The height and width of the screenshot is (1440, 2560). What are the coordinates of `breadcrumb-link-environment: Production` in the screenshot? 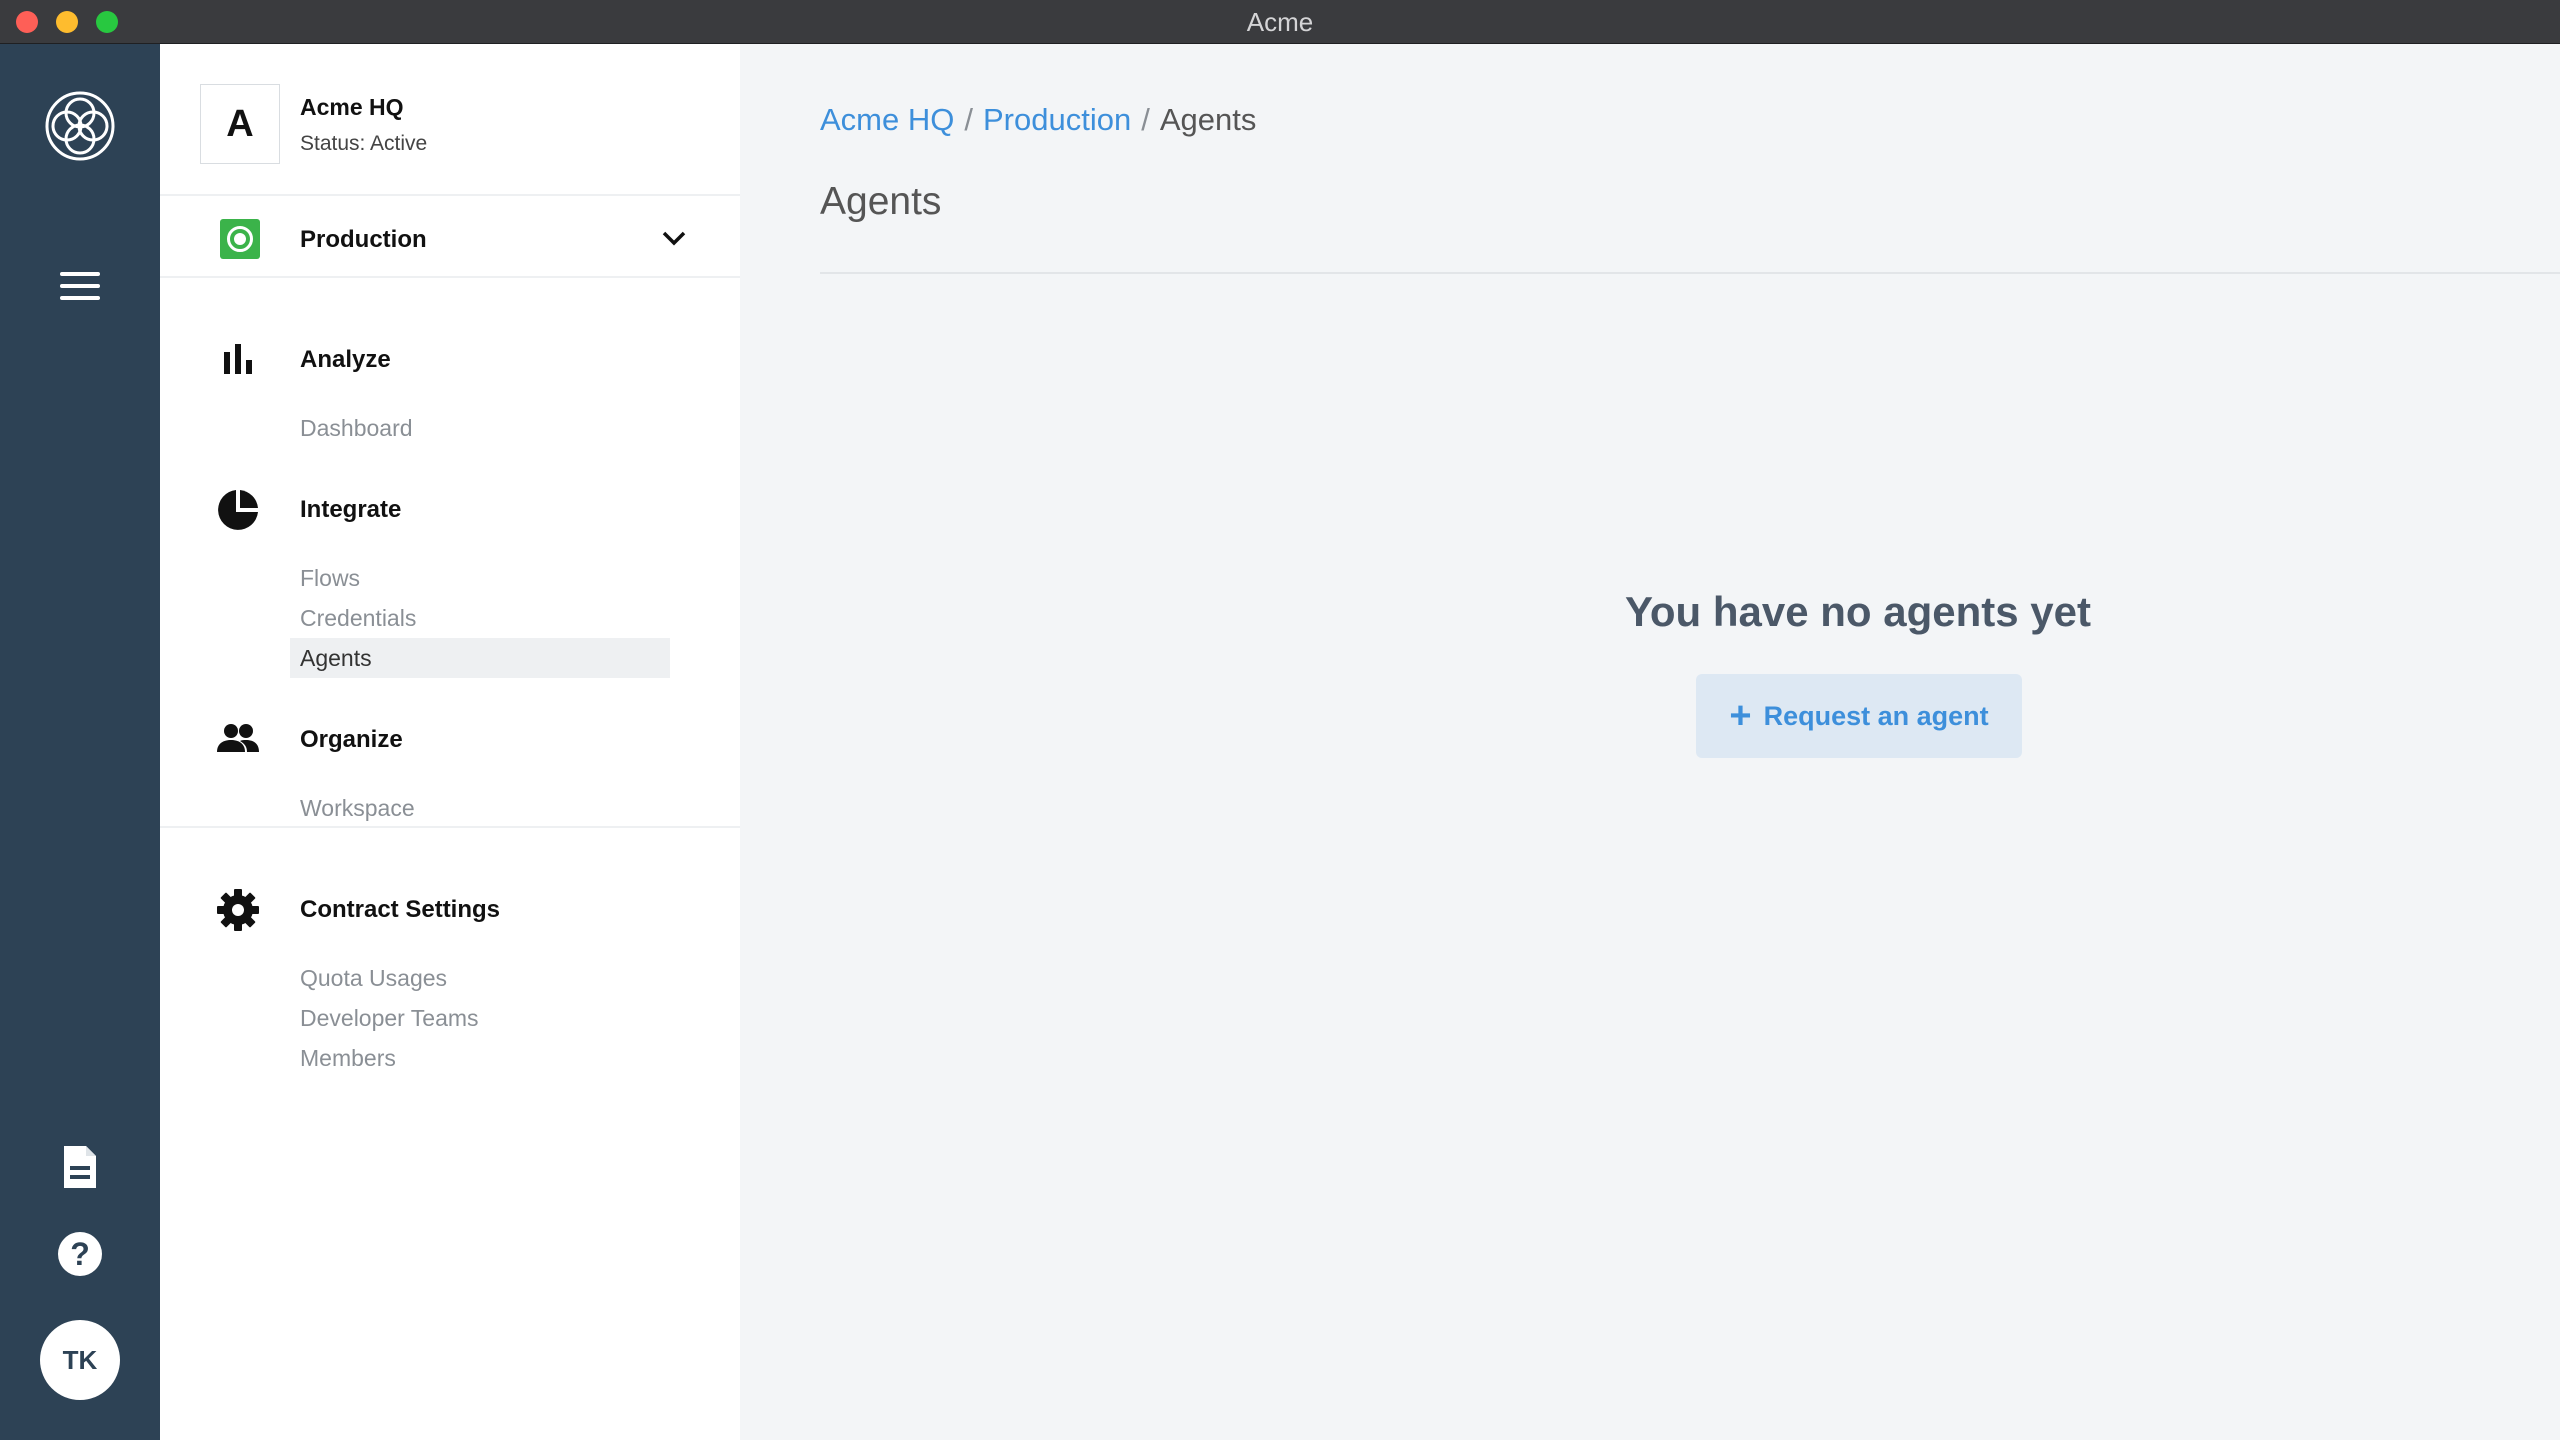 It's located at (1057, 119).